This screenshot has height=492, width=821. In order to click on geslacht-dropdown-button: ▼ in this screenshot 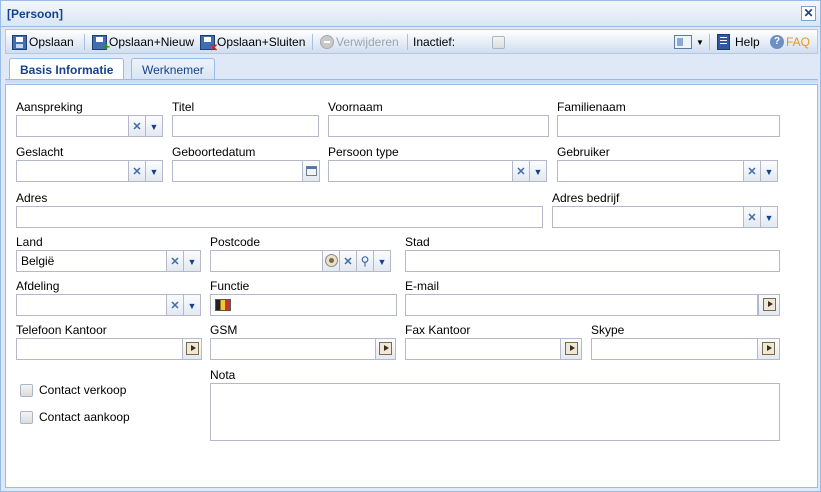, I will do `click(154, 171)`.